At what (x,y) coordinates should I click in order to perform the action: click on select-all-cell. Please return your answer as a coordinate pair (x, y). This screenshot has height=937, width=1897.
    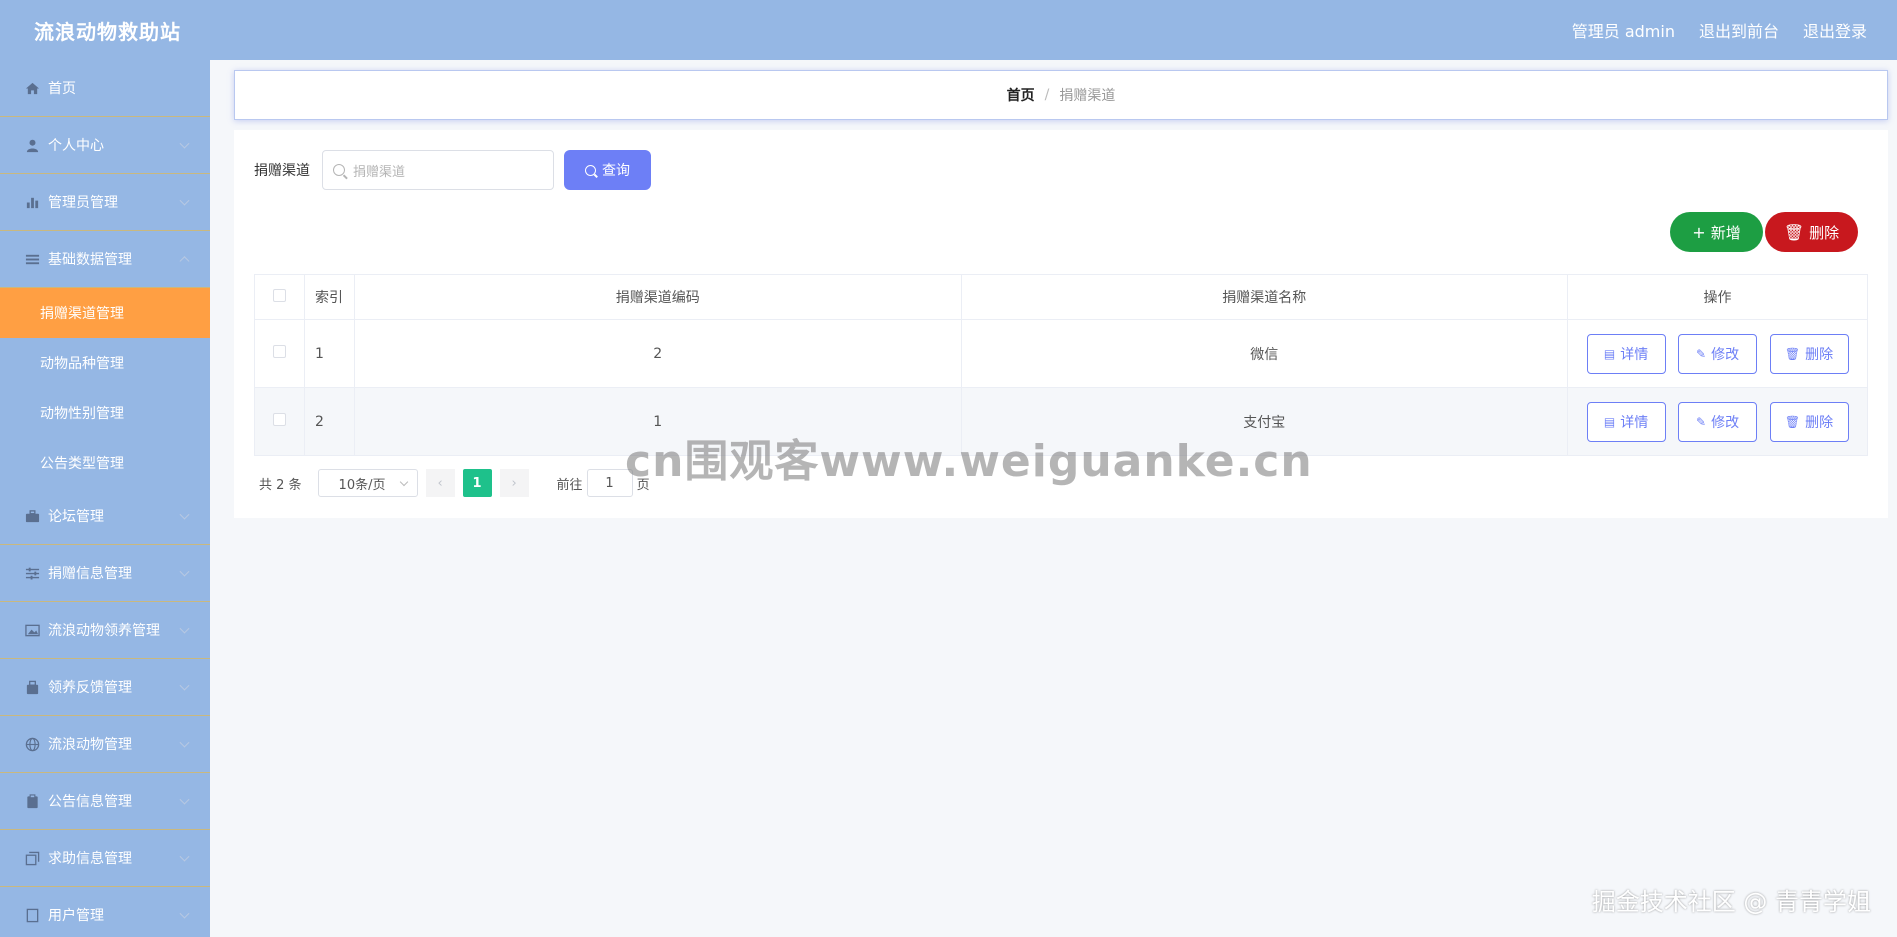
    Looking at the image, I should click on (279, 297).